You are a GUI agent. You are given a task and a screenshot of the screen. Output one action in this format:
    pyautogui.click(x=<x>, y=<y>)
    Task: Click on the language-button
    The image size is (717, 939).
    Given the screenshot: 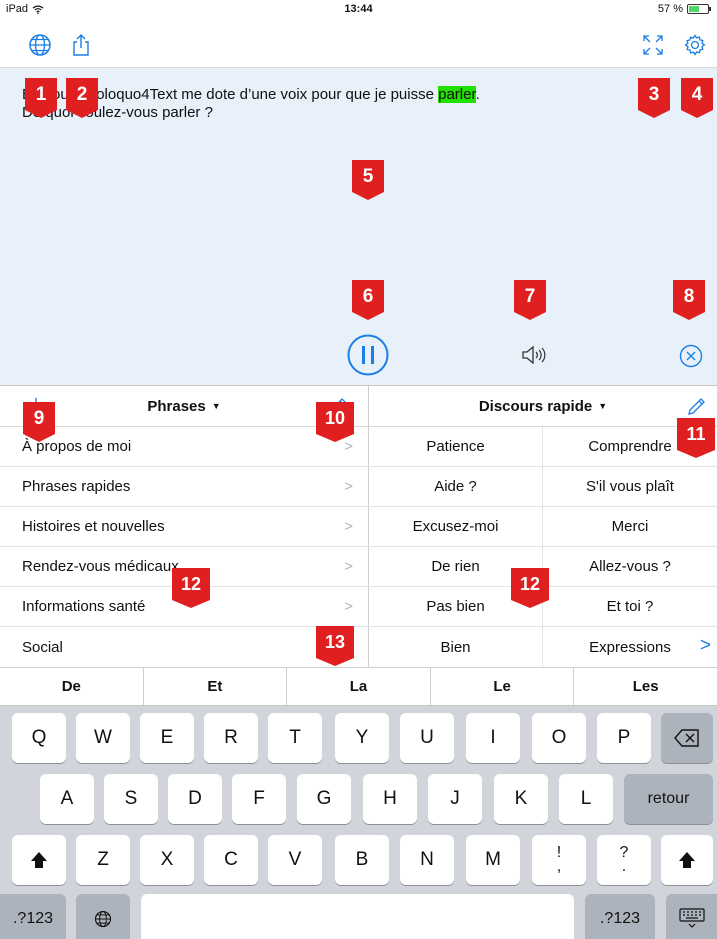 What is the action you would take?
    pyautogui.click(x=40, y=45)
    